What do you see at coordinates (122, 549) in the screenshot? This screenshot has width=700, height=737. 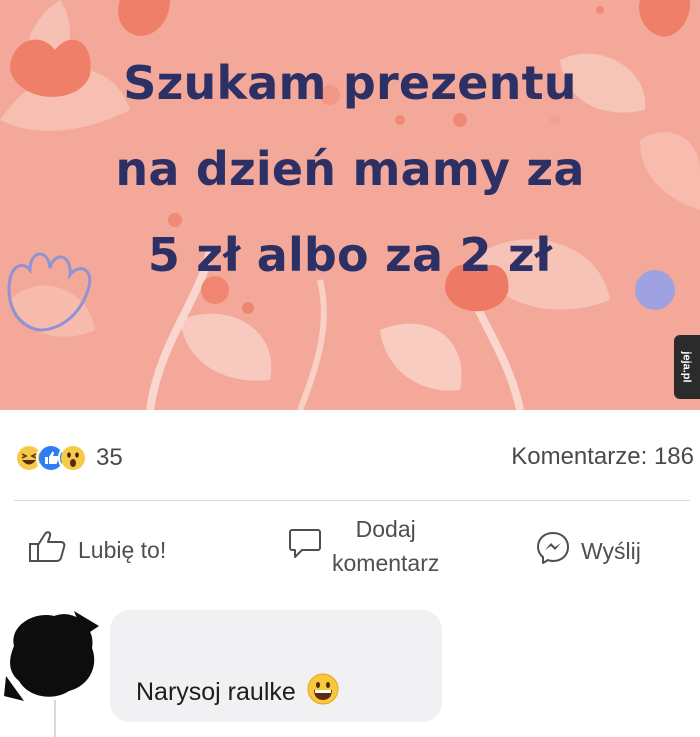 I see `like-label: Lubię to!` at bounding box center [122, 549].